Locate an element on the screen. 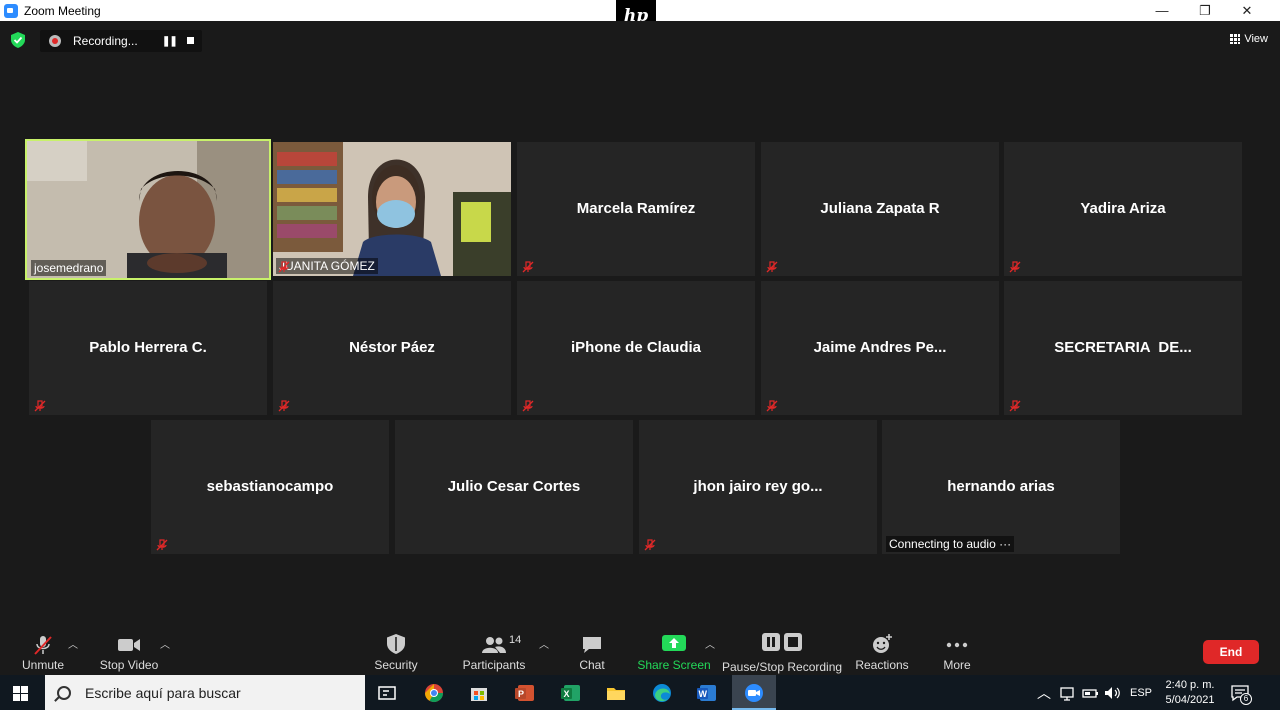 The image size is (1280, 710). participant-tile: Yadira Ariza is located at coordinates (1123, 209).